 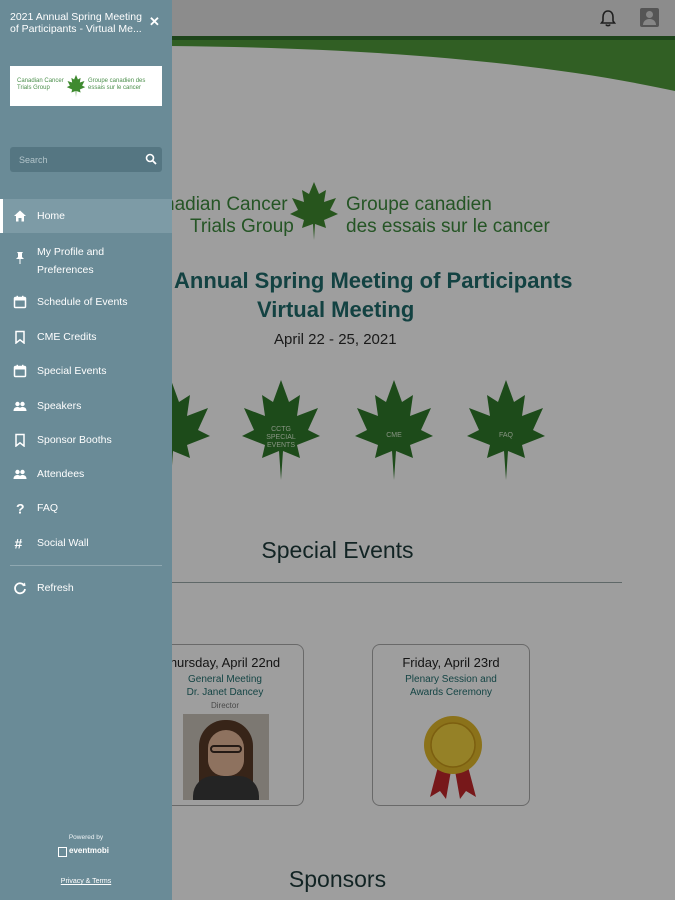 I want to click on pin-icon, so click(x=20, y=258).